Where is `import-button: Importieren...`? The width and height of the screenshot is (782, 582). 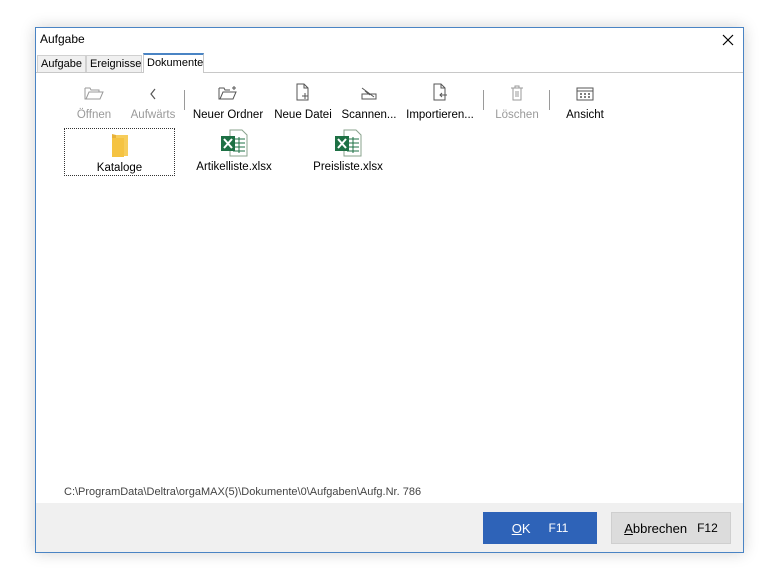
import-button: Importieren... is located at coordinates (440, 101).